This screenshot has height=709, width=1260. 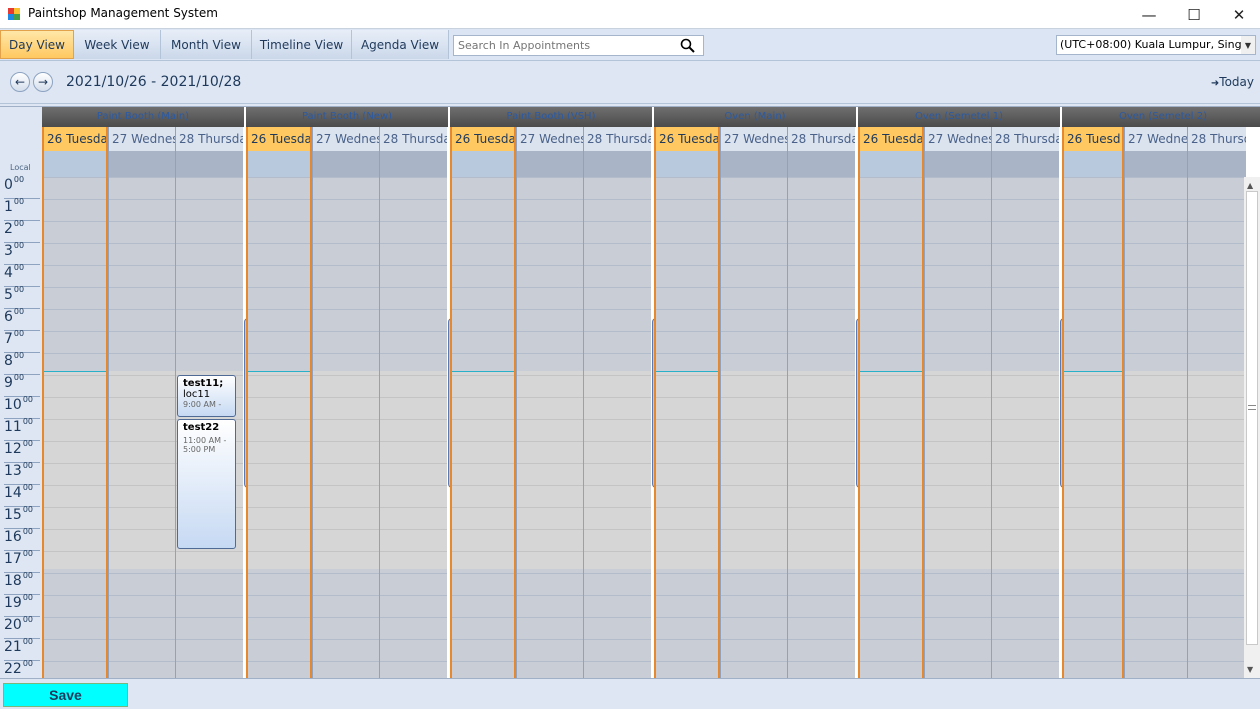 What do you see at coordinates (144, 117) in the screenshot?
I see `resource-header: Paint Booth (Main)` at bounding box center [144, 117].